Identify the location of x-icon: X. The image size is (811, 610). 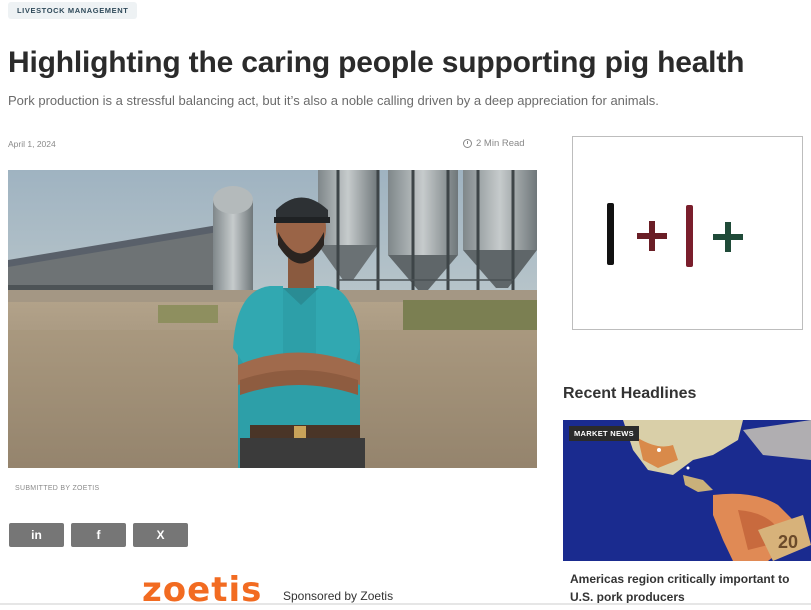
(160, 535).